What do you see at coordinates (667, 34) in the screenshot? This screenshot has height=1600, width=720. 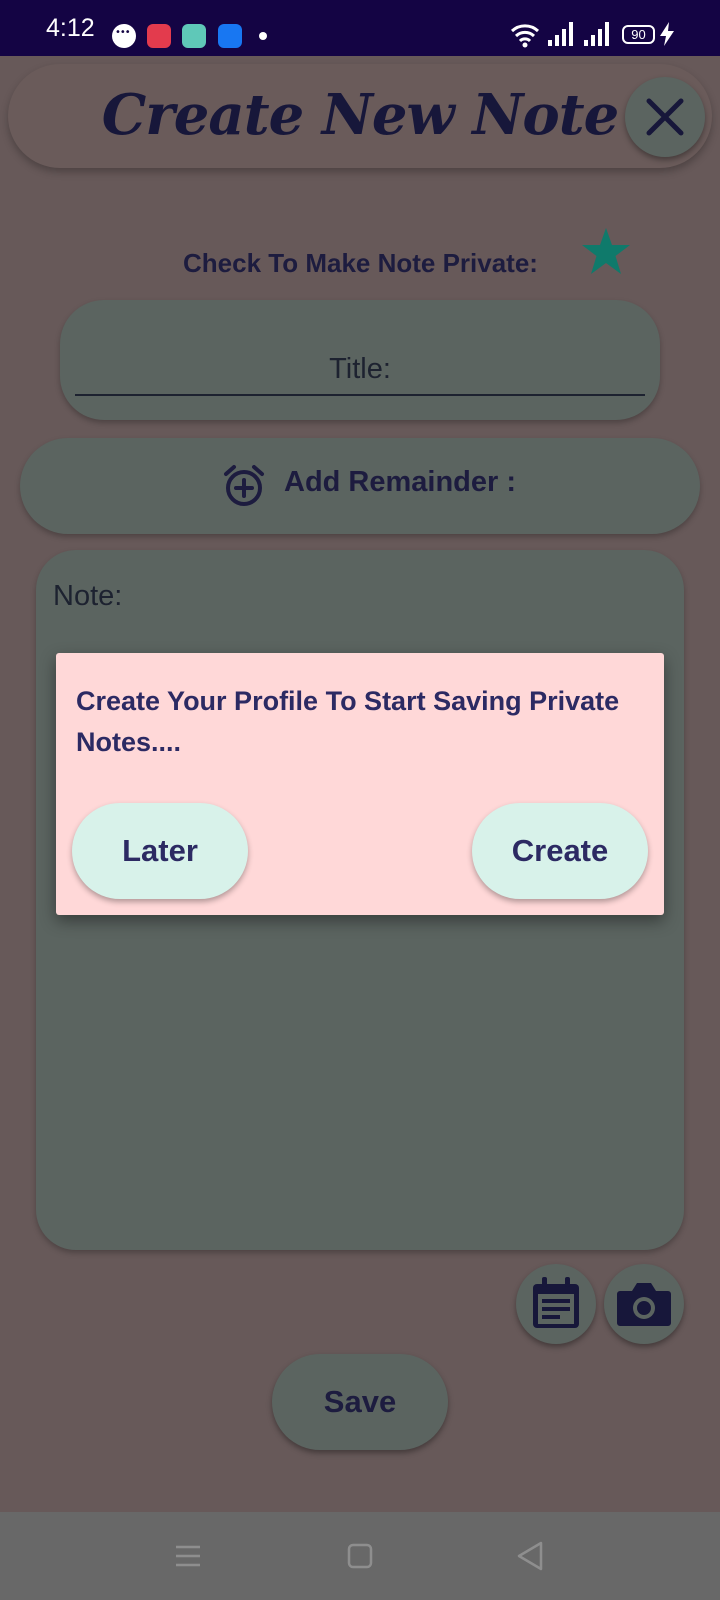 I see `charging-icon` at bounding box center [667, 34].